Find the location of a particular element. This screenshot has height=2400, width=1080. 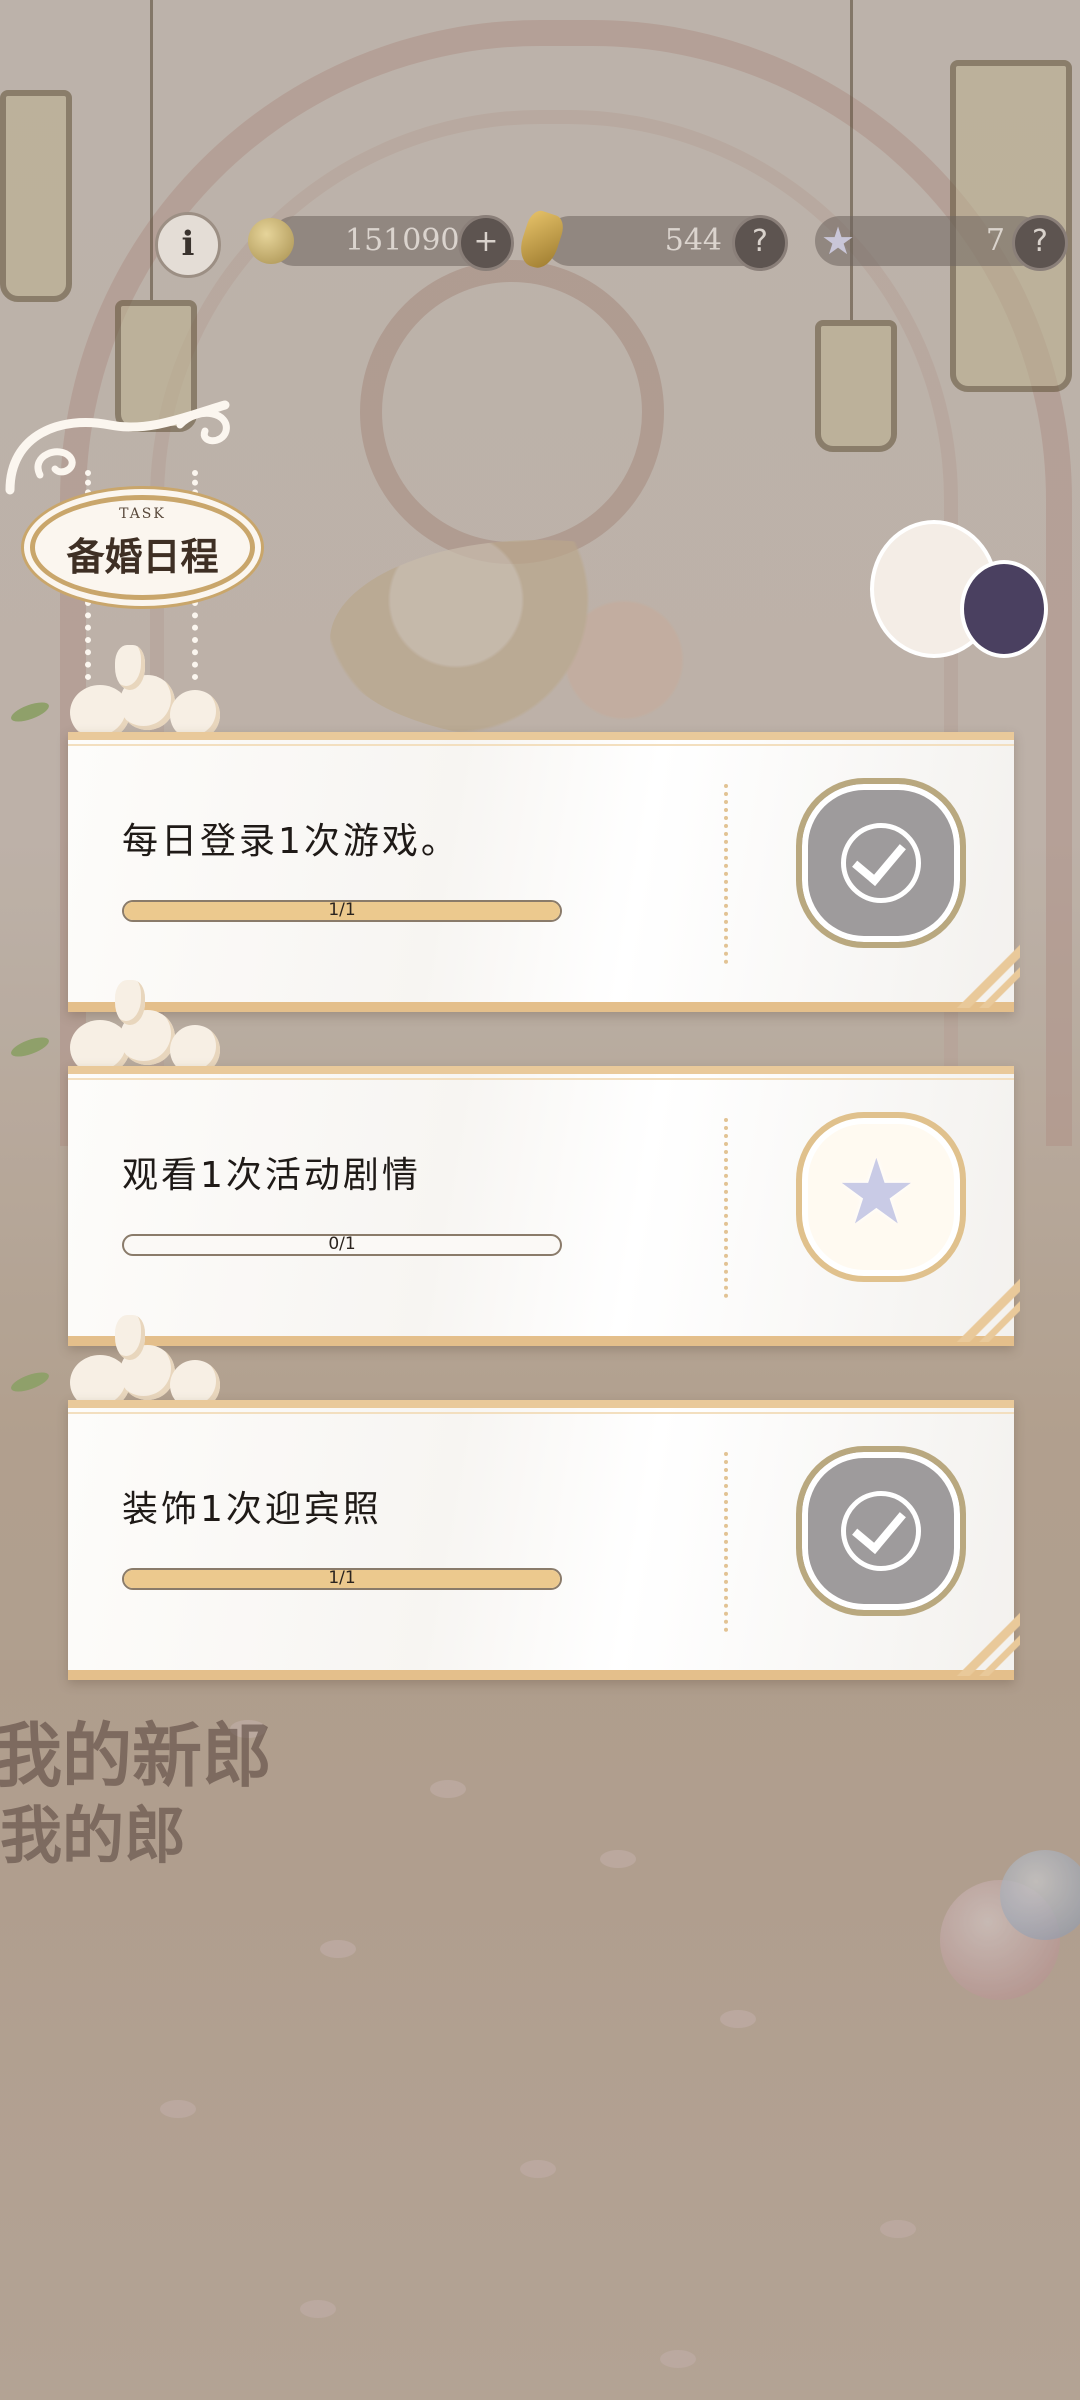

star-help-button: ? is located at coordinates (1040, 243).